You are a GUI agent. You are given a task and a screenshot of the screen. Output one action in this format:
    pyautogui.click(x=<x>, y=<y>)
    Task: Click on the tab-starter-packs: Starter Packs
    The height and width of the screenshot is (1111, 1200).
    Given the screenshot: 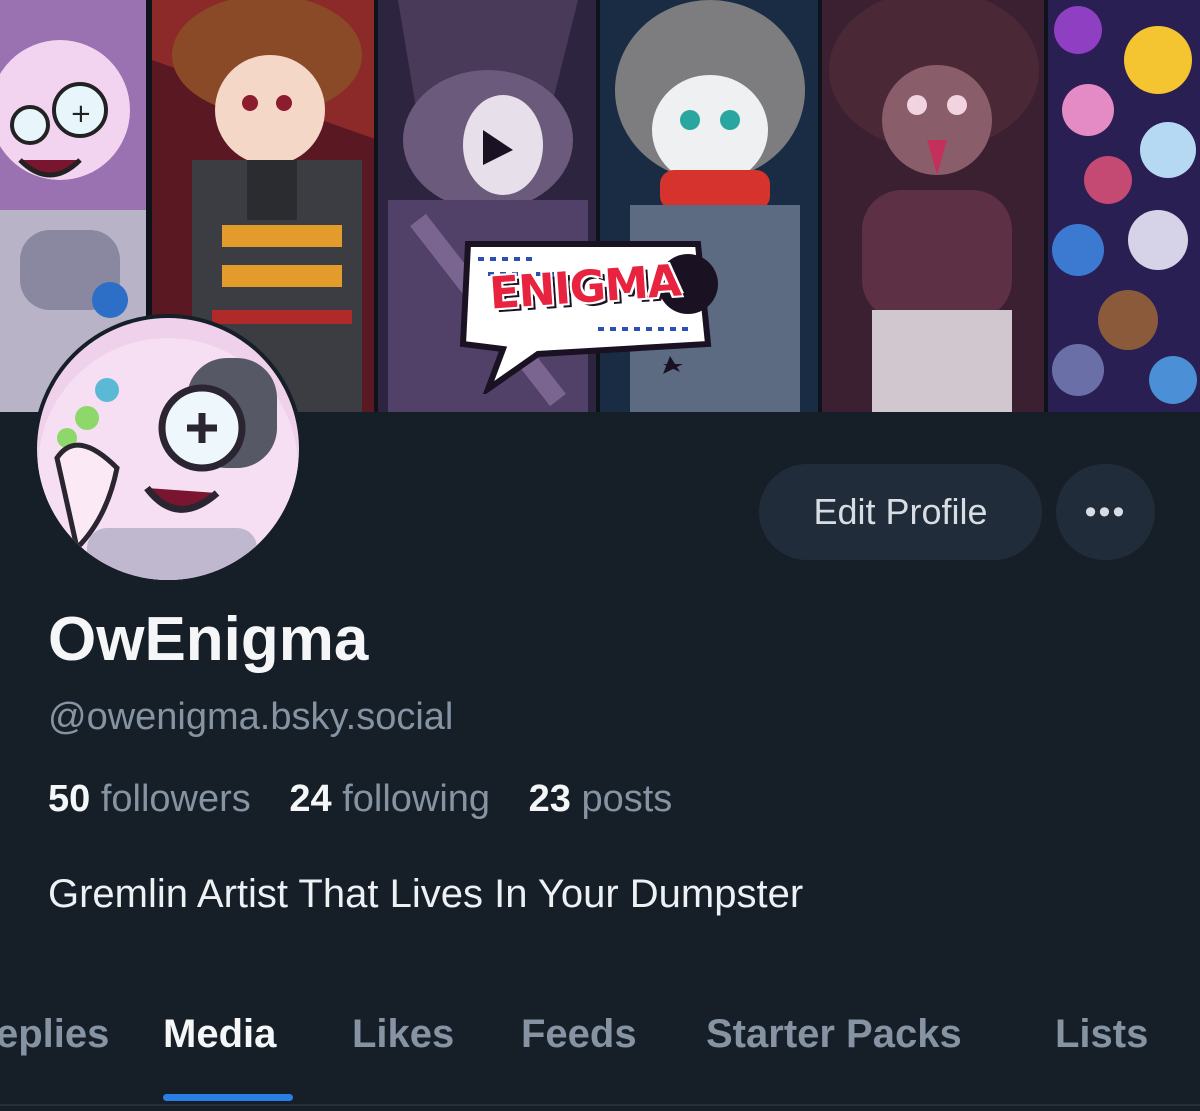 What is the action you would take?
    pyautogui.click(x=834, y=1034)
    